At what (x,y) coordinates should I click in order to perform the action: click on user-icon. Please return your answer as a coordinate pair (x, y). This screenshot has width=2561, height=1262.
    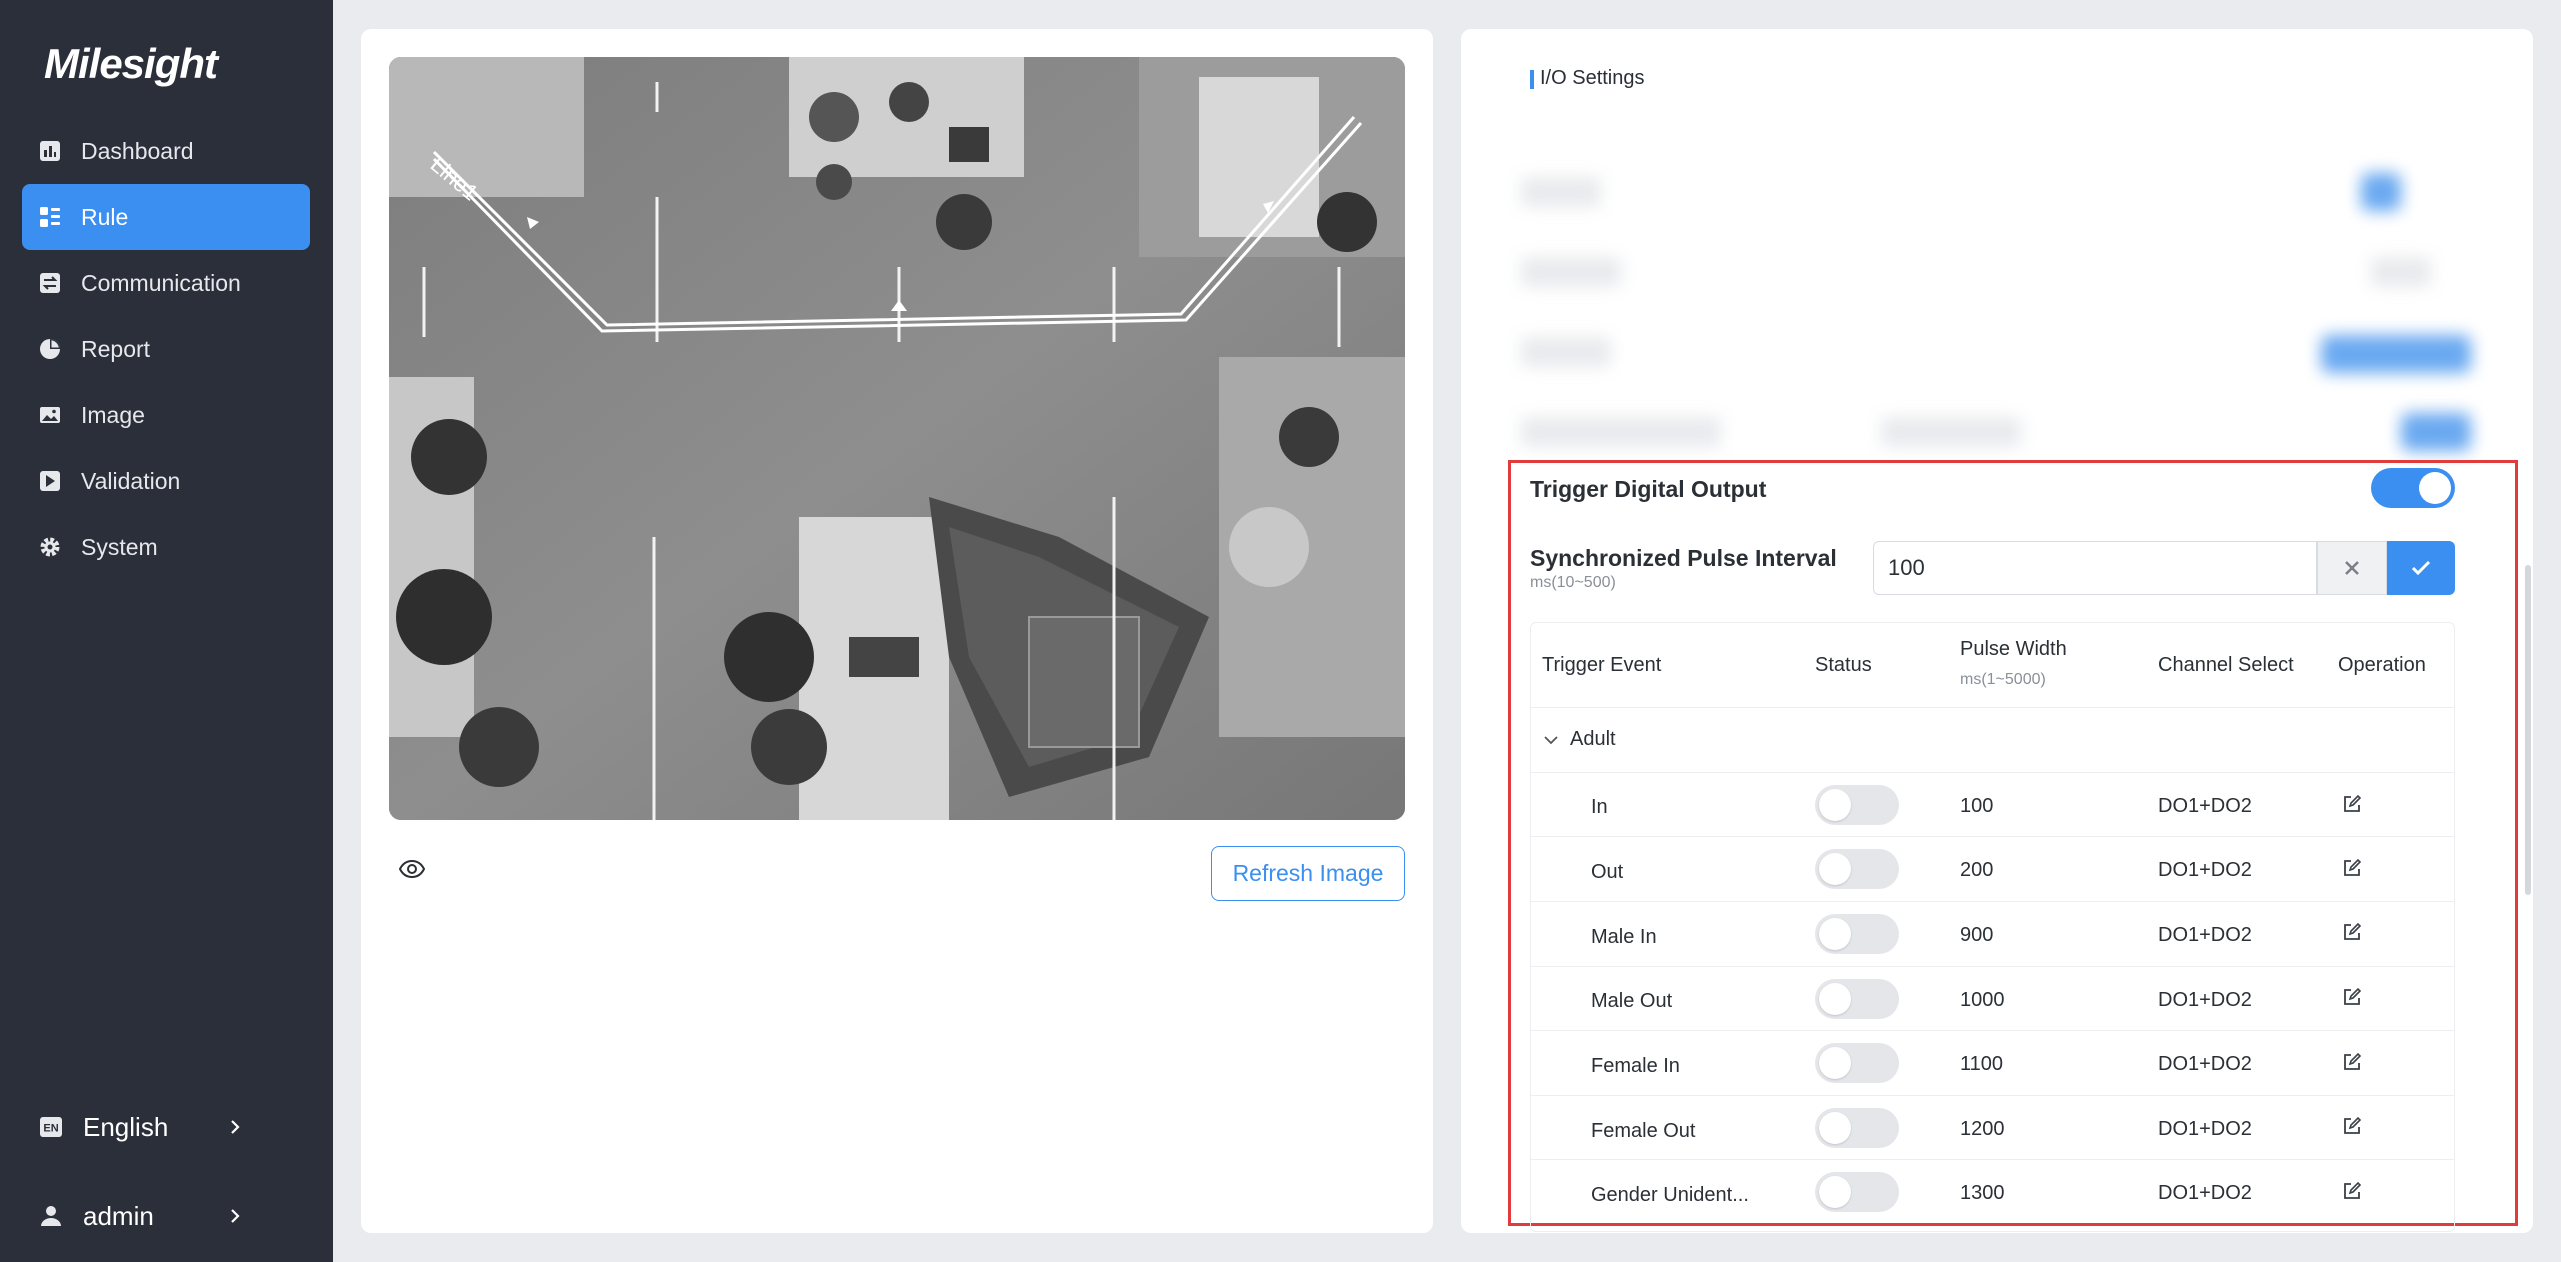
    Looking at the image, I should click on (51, 1216).